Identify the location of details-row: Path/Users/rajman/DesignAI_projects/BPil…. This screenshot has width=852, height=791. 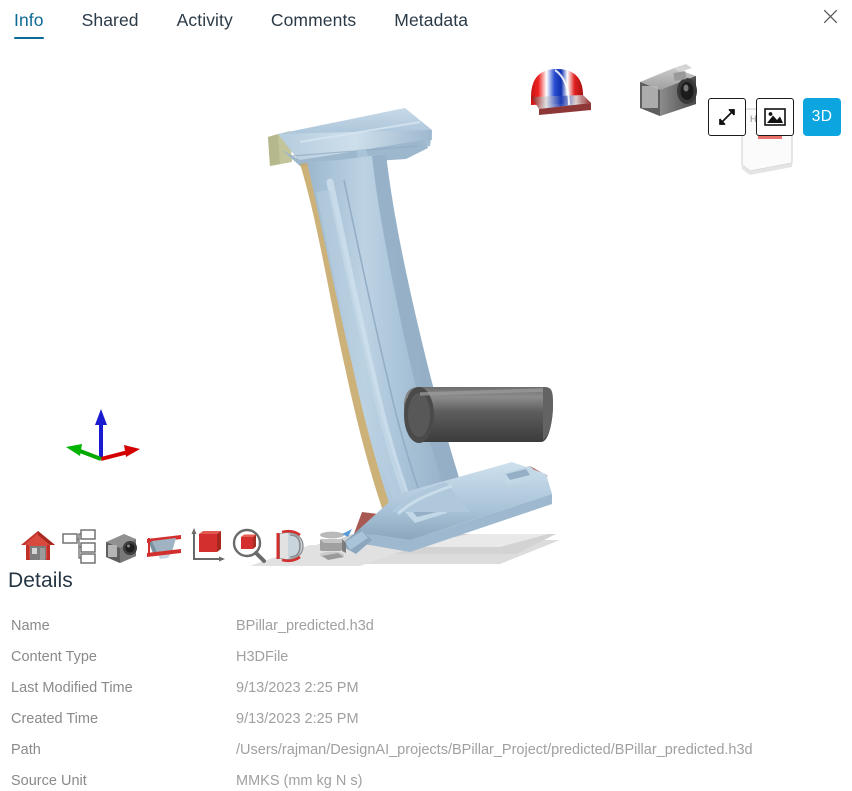
(426, 757).